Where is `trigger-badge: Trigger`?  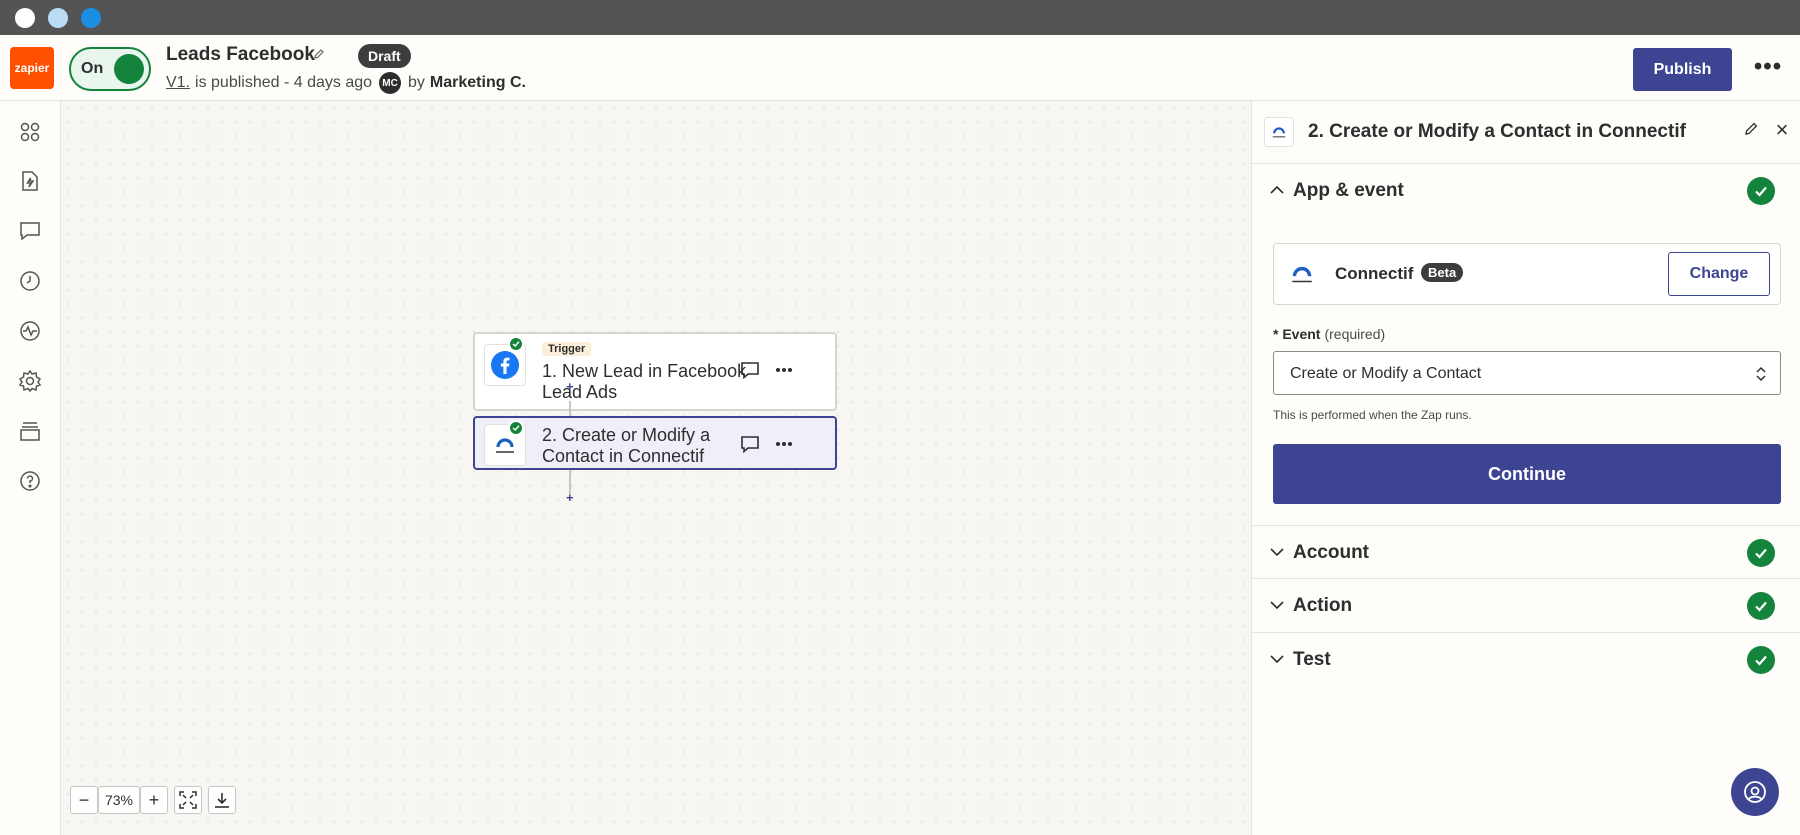 trigger-badge: Trigger is located at coordinates (567, 349).